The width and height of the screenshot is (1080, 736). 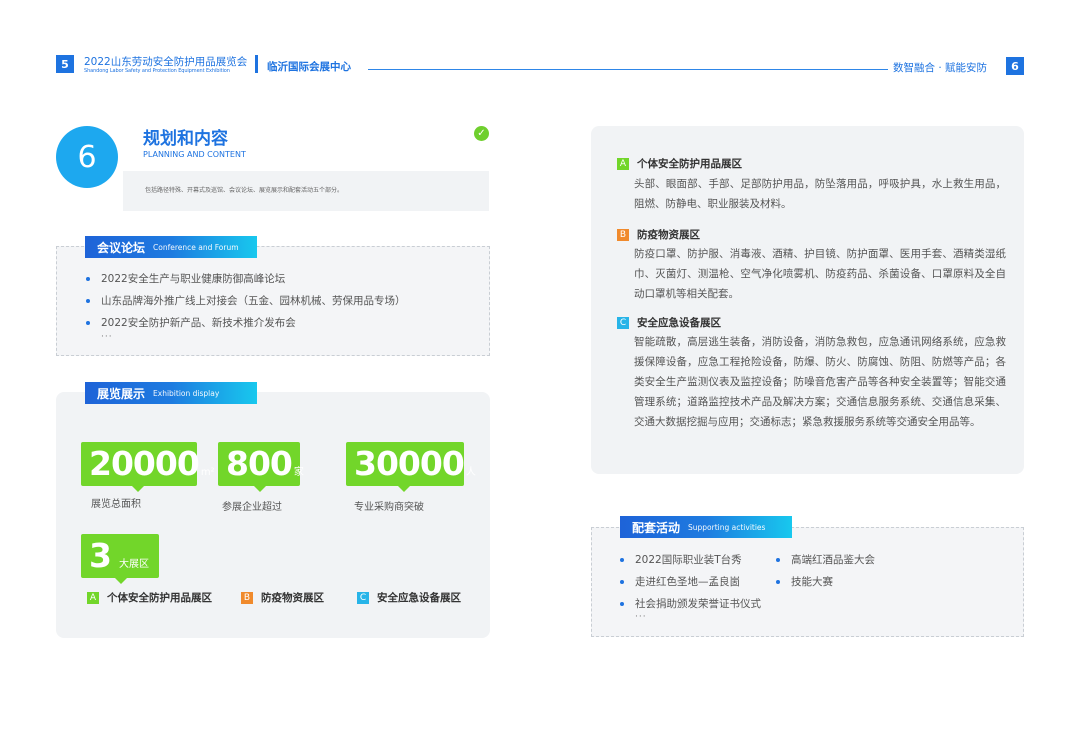 I want to click on zone-c: C 安全应急设备展区, so click(x=409, y=597).